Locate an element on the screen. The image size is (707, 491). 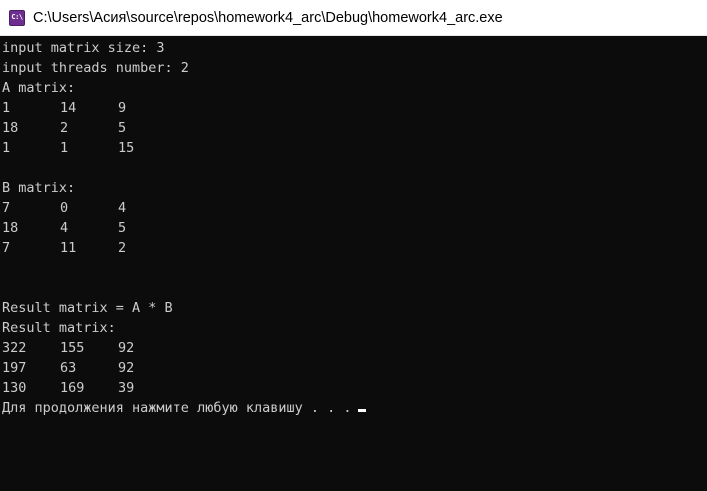
result-matrix-header: Result matrix: is located at coordinates (59, 328).